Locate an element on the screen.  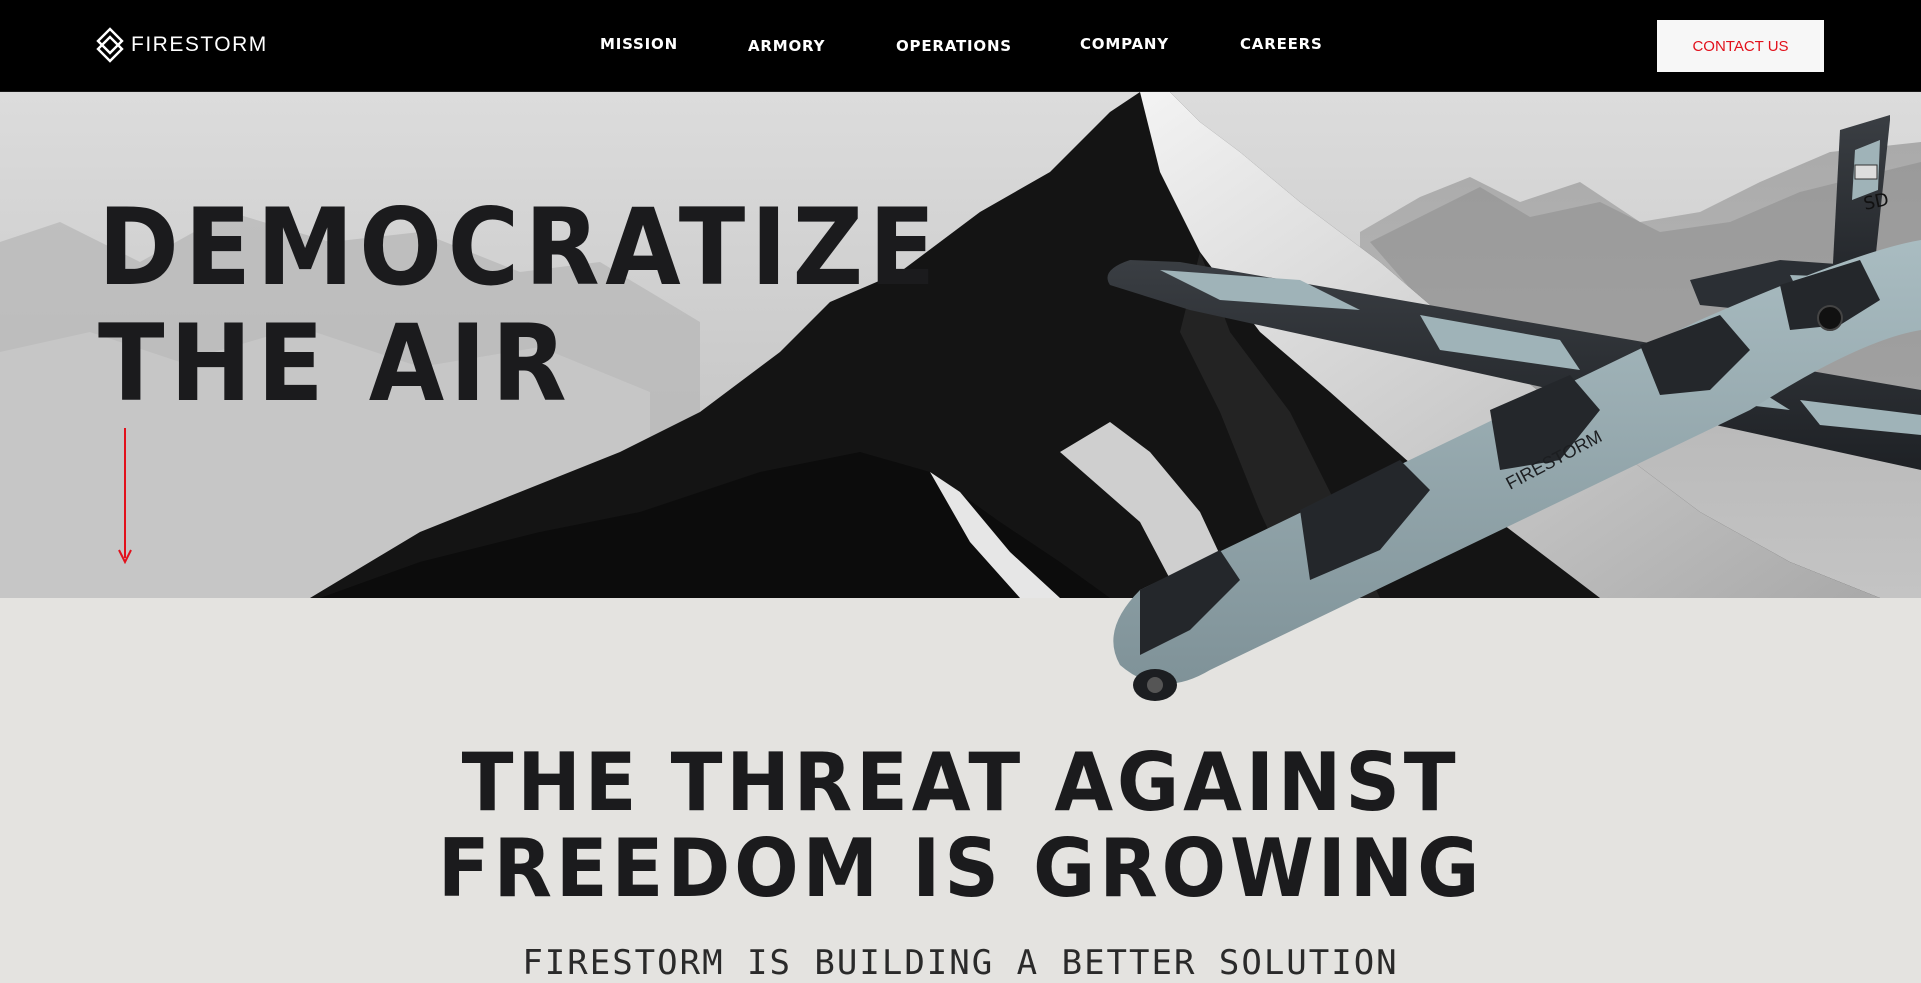
threat-heading-line-1: THE THREAT AGAINST is located at coordinates (960, 782).